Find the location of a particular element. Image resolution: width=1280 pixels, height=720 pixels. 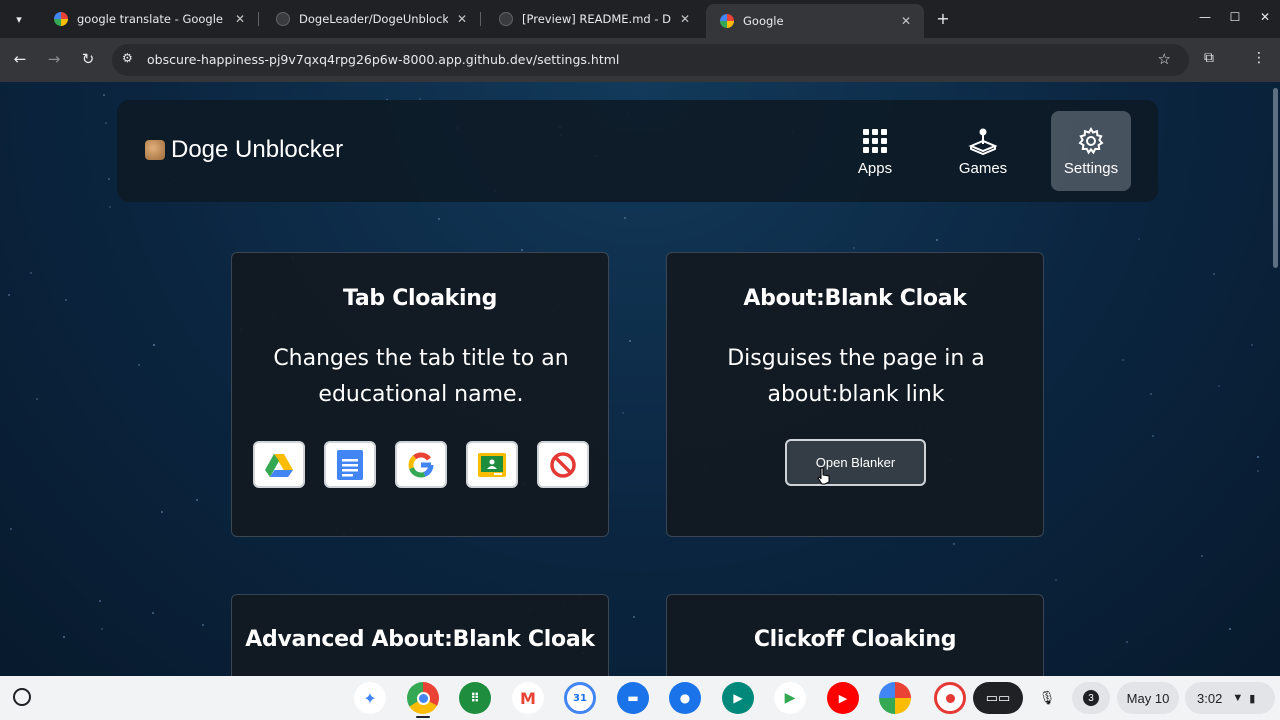

cloak-google-button is located at coordinates (421, 464).